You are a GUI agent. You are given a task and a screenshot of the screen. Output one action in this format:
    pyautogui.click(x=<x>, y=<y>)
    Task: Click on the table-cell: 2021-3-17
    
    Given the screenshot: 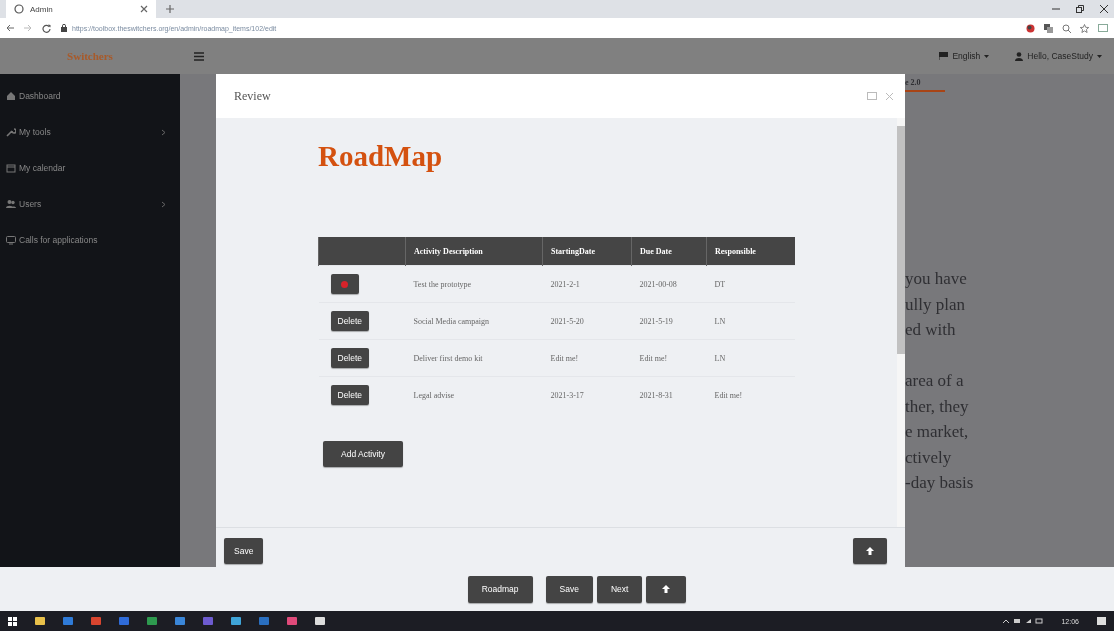 What is the action you would take?
    pyautogui.click(x=587, y=394)
    